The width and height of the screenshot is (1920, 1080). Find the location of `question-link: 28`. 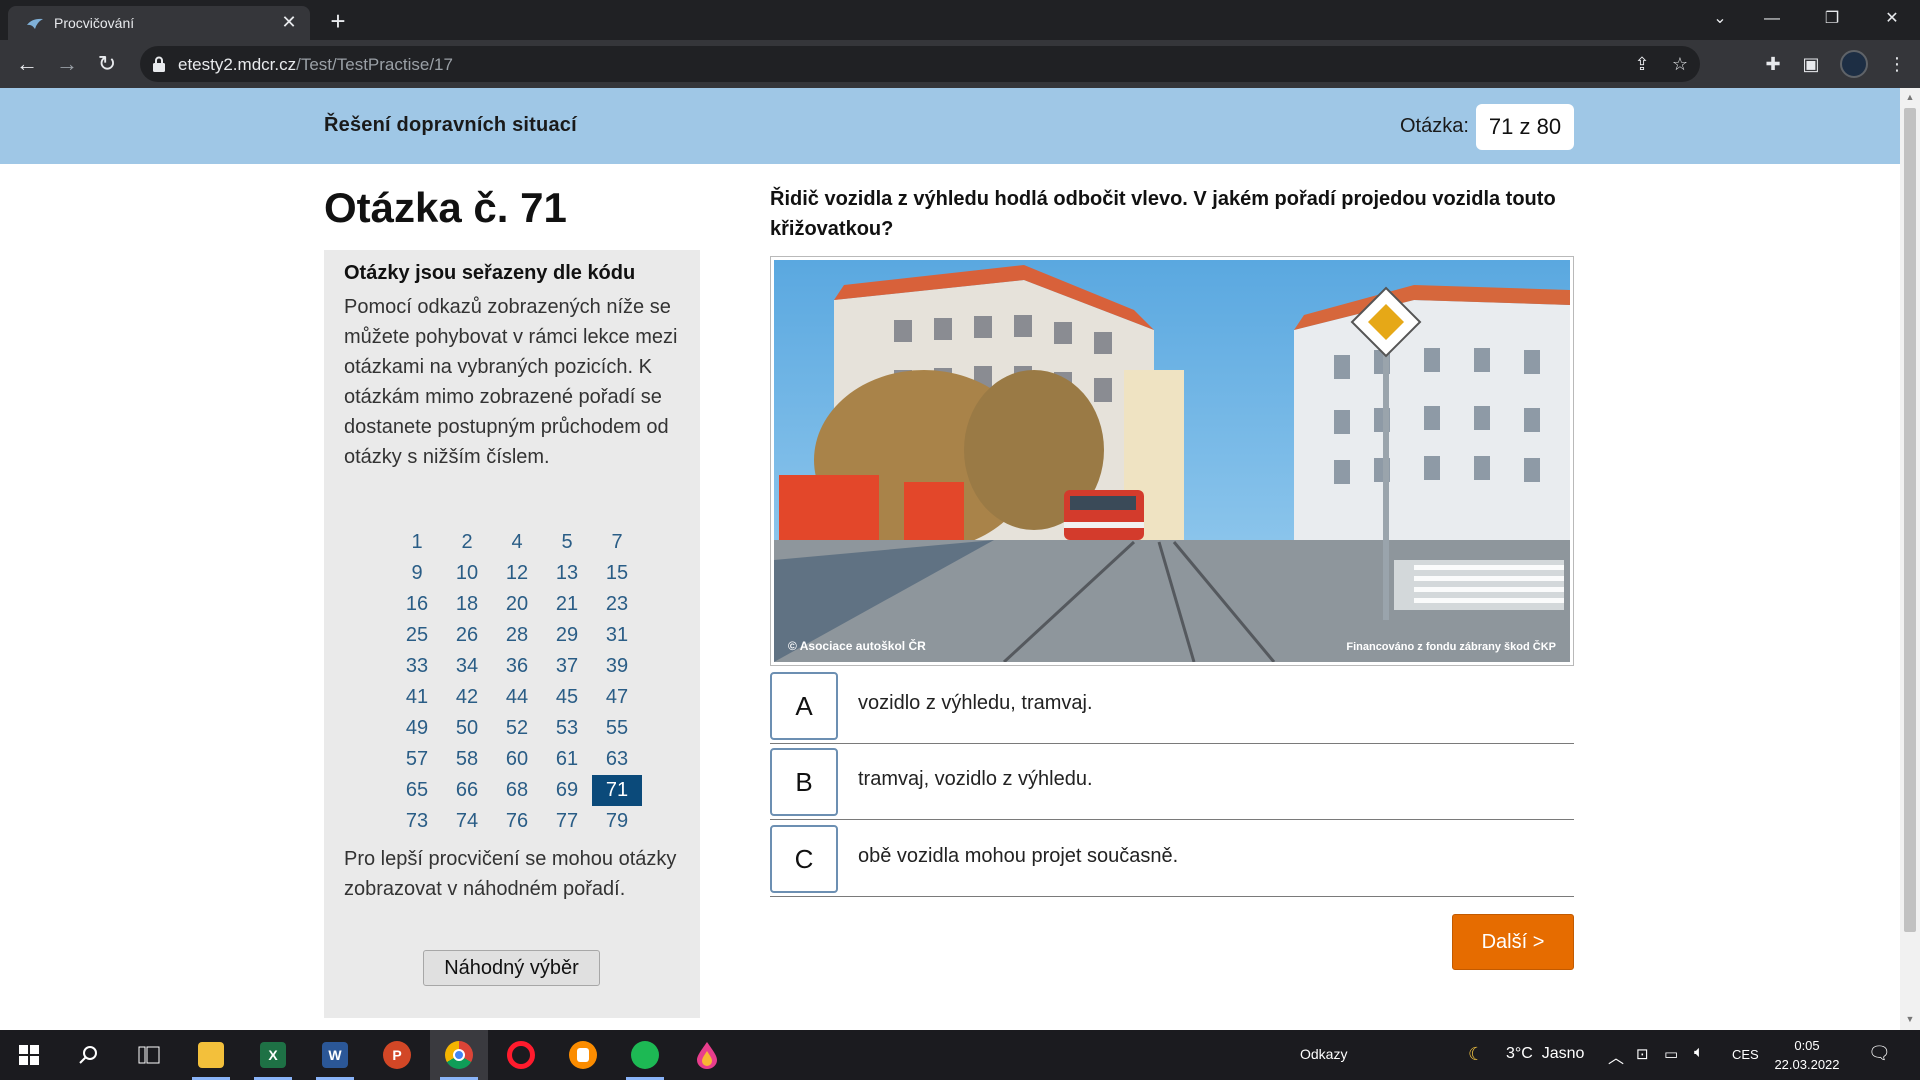

question-link: 28 is located at coordinates (517, 635).